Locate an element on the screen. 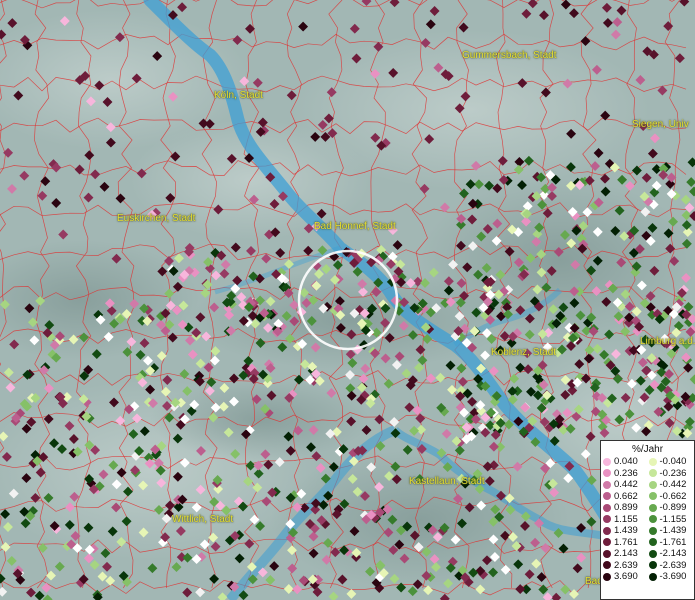 The height and width of the screenshot is (600, 695). legend-value: 3.690 is located at coordinates (626, 577).